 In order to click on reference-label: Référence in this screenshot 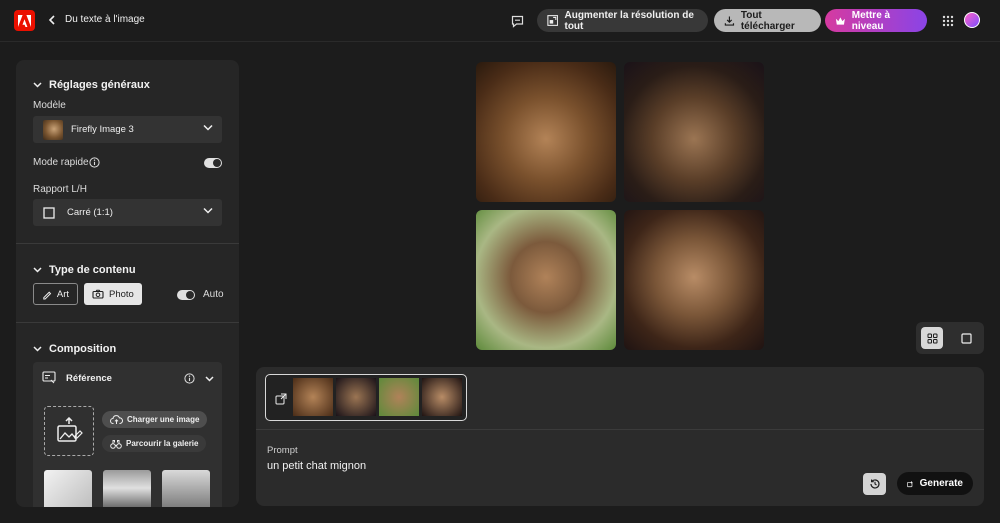, I will do `click(89, 378)`.